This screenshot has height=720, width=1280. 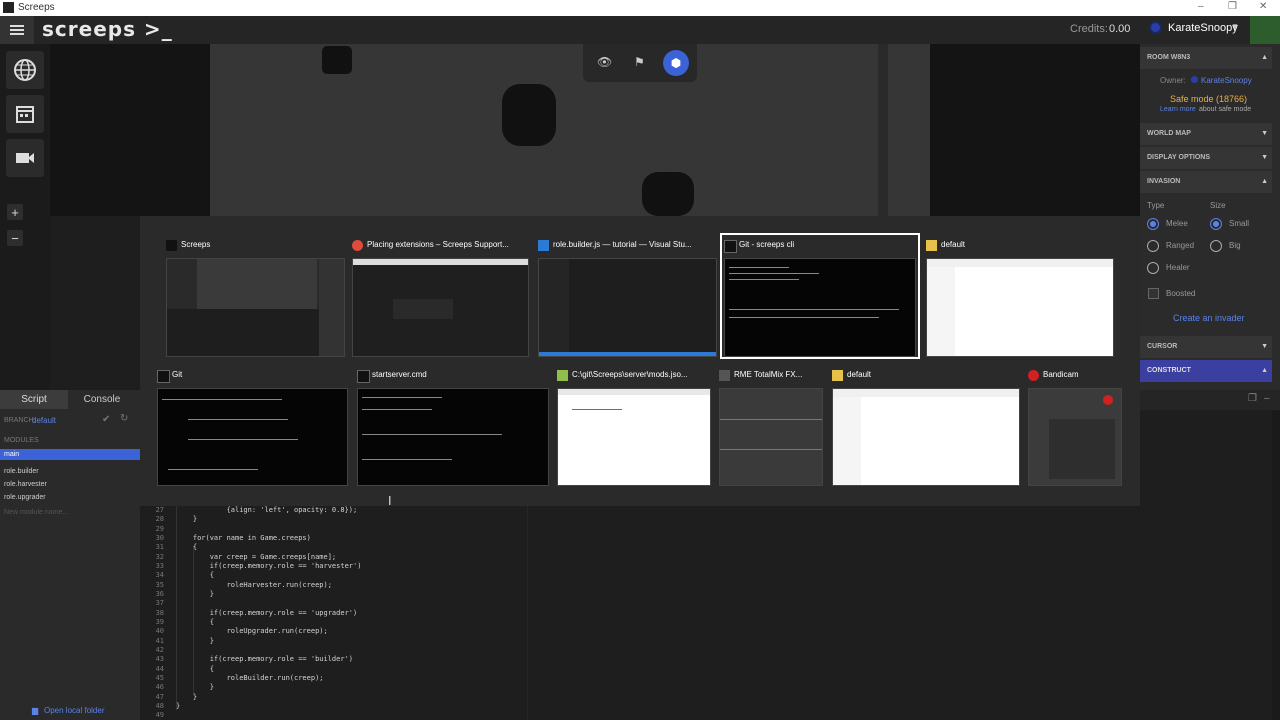 What do you see at coordinates (34, 399) in the screenshot?
I see `tab-script: Script` at bounding box center [34, 399].